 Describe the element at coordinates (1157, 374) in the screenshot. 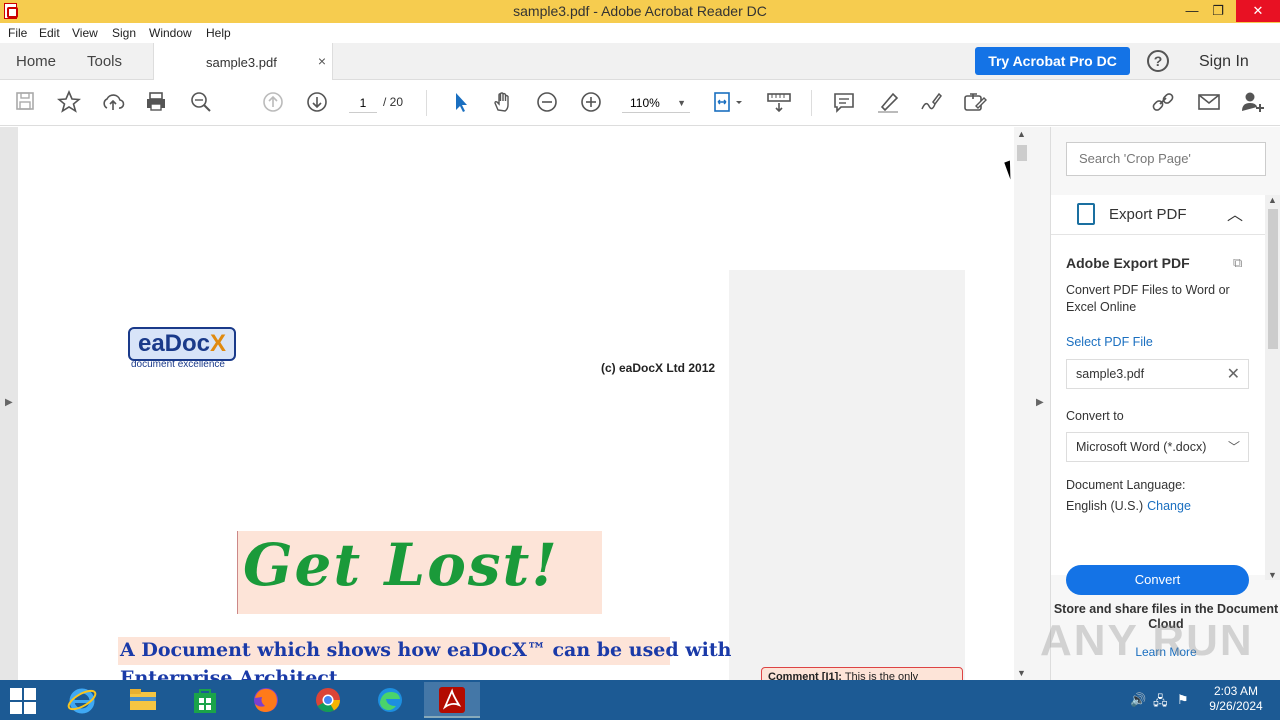

I see `selected-file-field: sample3.pdf ✕` at that location.